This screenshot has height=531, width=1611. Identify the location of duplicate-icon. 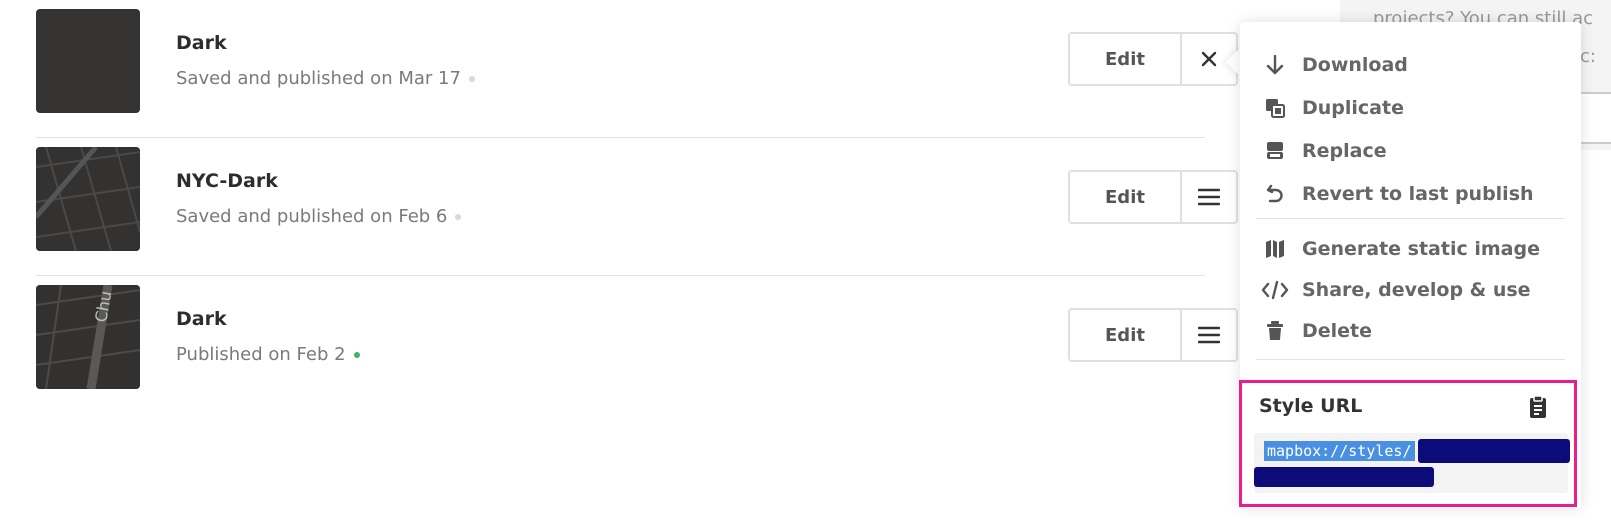
(1275, 108).